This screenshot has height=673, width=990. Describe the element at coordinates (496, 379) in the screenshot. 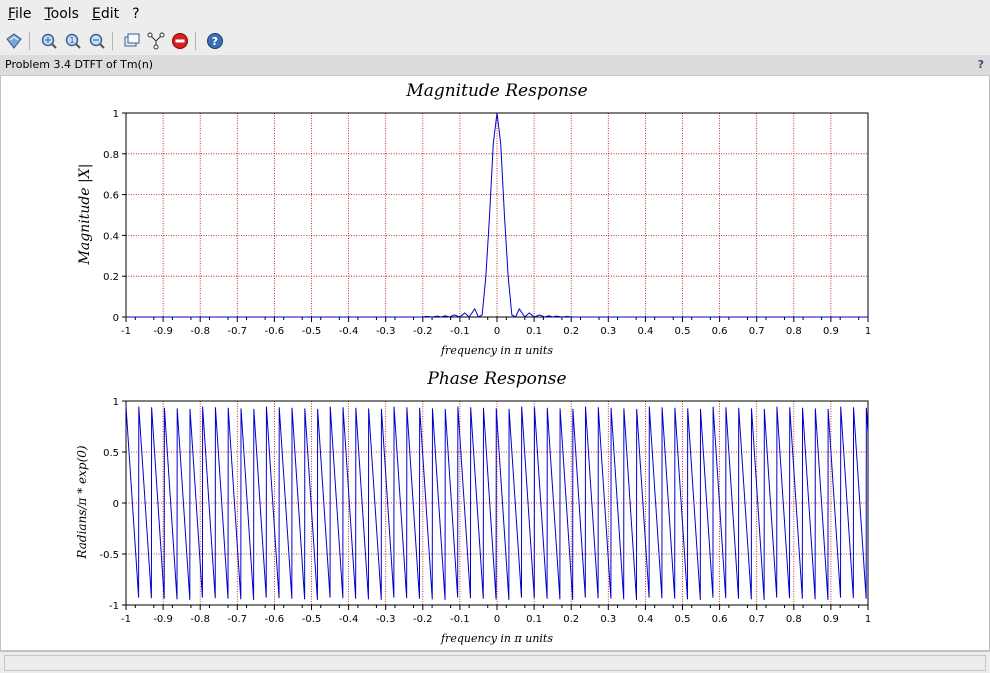

I see `phase-title: Phase Response` at that location.